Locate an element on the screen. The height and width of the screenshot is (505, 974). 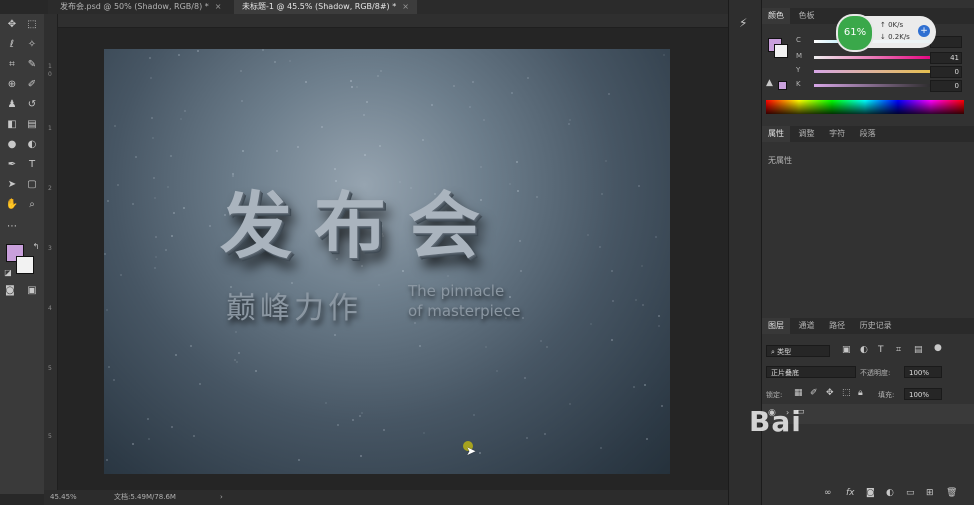
ruler-label: 5 is located at coordinates (50, 436).